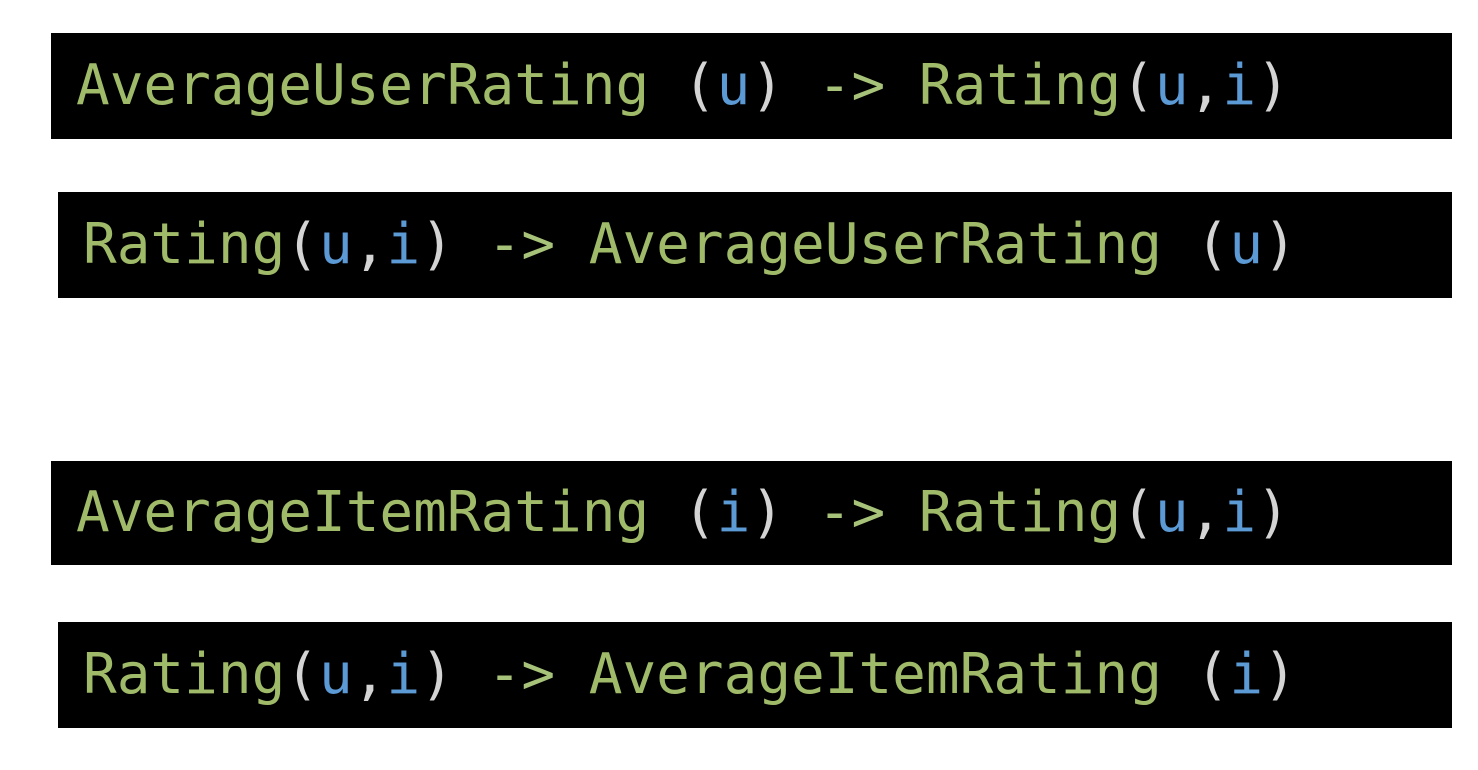 The image size is (1478, 770). I want to click on code-line-rating-to-average-item: Rating(u, i) -> AverageItemRating (i), so click(755, 675).